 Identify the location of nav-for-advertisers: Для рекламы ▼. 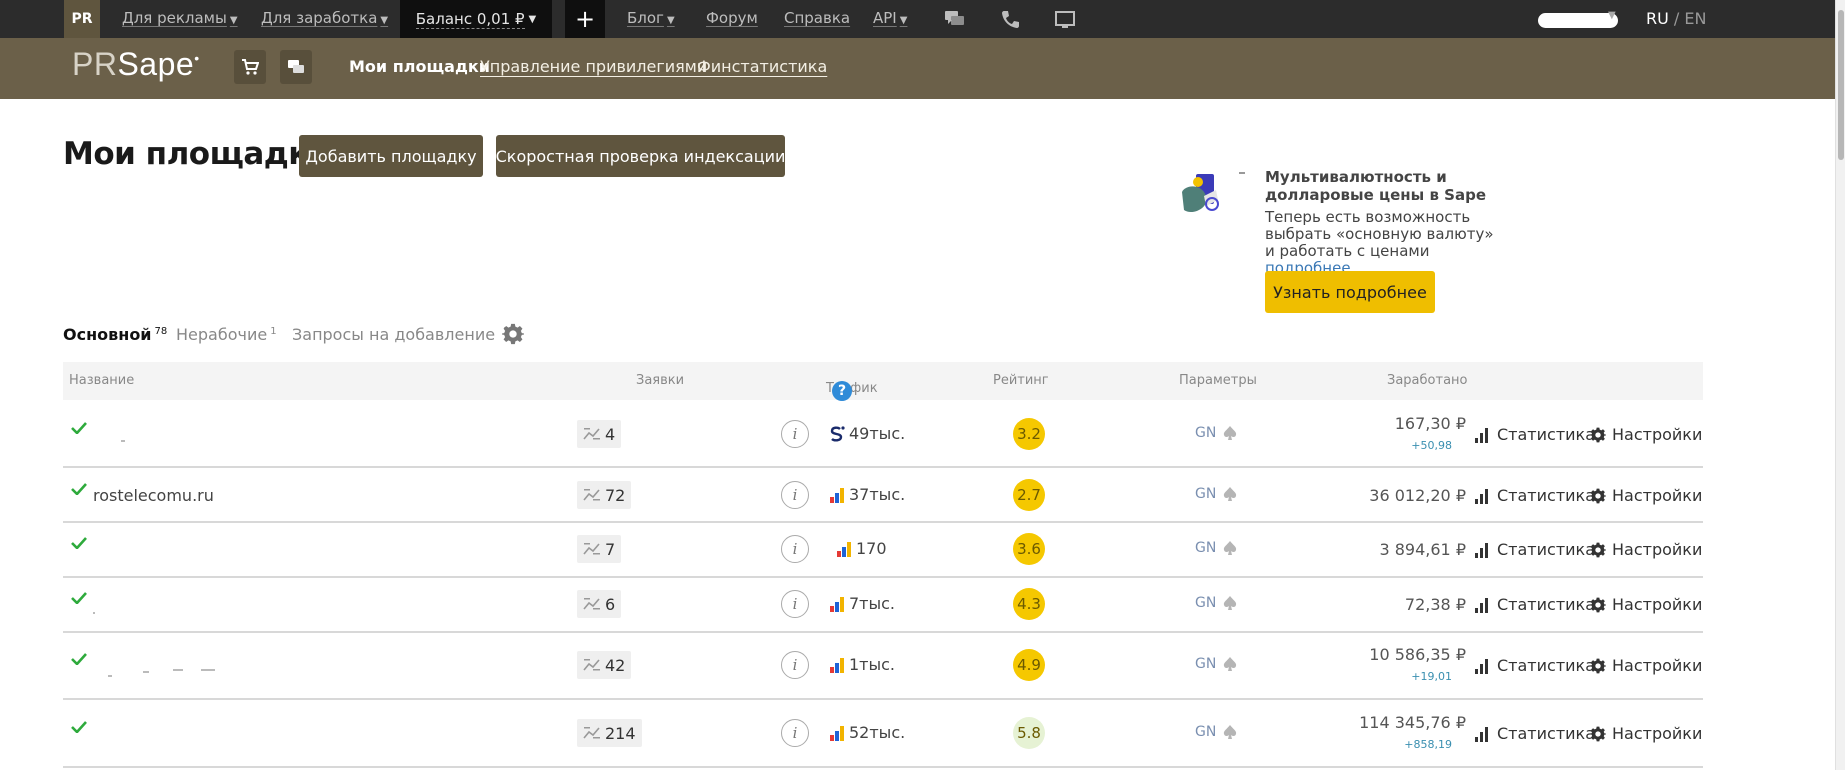
(180, 18).